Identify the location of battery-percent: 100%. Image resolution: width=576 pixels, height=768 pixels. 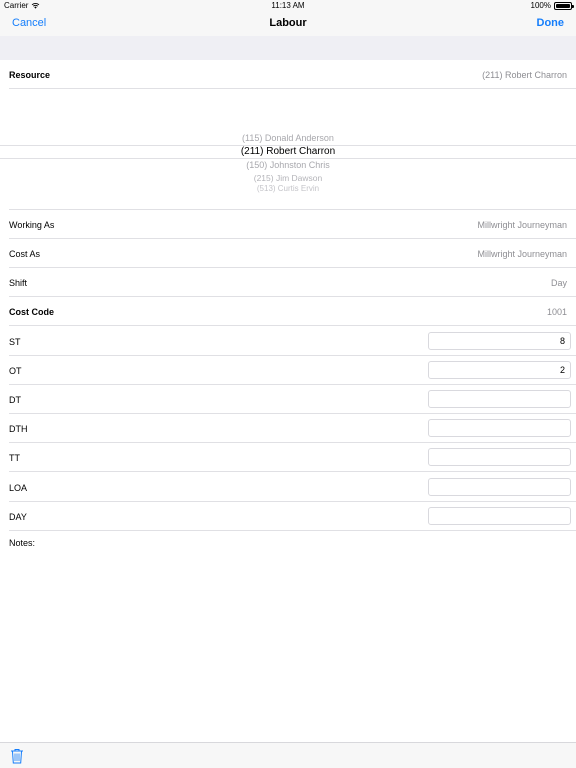
(540, 5).